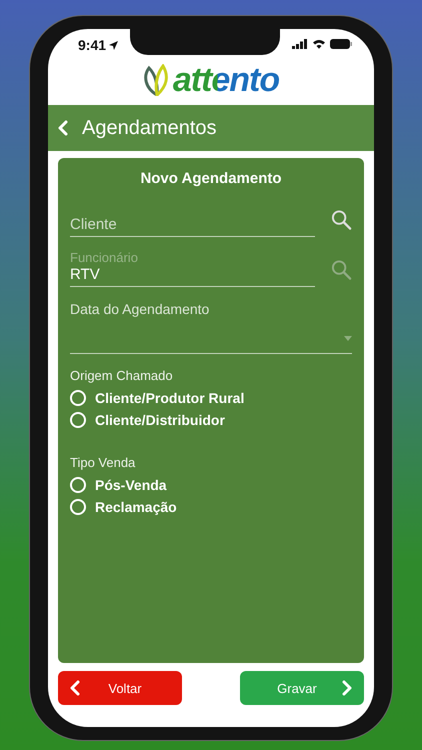 The width and height of the screenshot is (422, 750). Describe the element at coordinates (192, 224) in the screenshot. I see `input-field: Cliente` at that location.